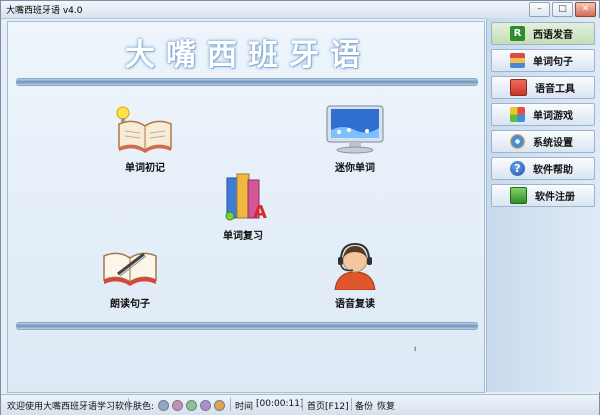 This screenshot has height=415, width=600. I want to click on register-icon, so click(518, 195).